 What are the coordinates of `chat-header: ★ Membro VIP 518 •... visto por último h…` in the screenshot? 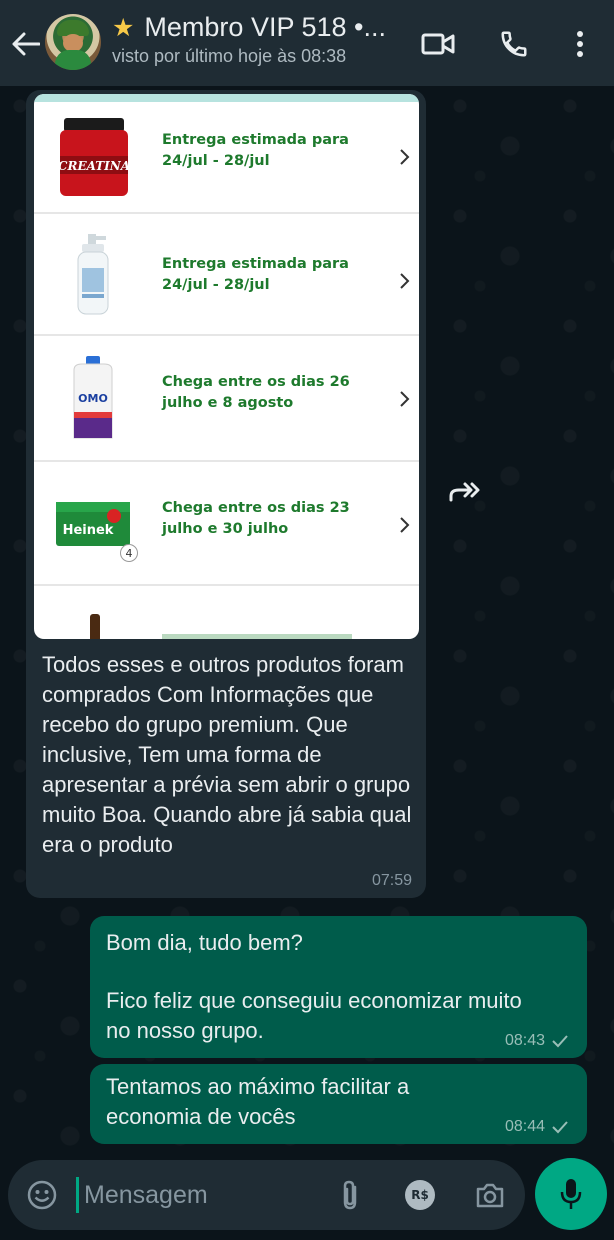 It's located at (307, 43).